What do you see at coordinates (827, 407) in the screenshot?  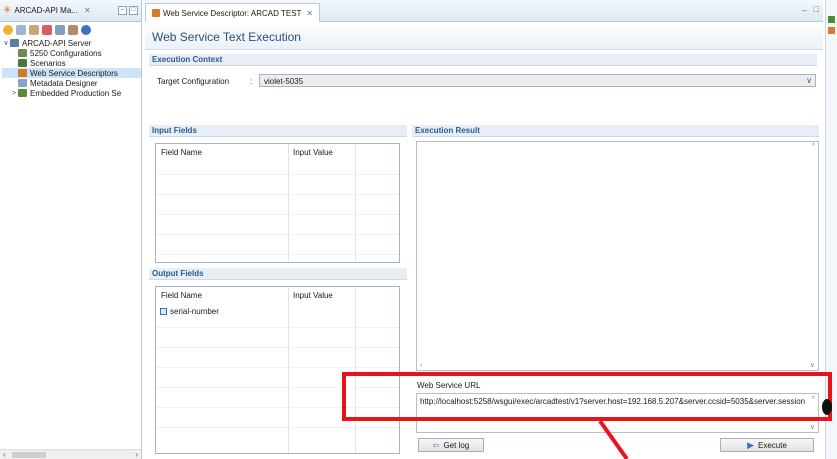 I see `annotation-dot` at bounding box center [827, 407].